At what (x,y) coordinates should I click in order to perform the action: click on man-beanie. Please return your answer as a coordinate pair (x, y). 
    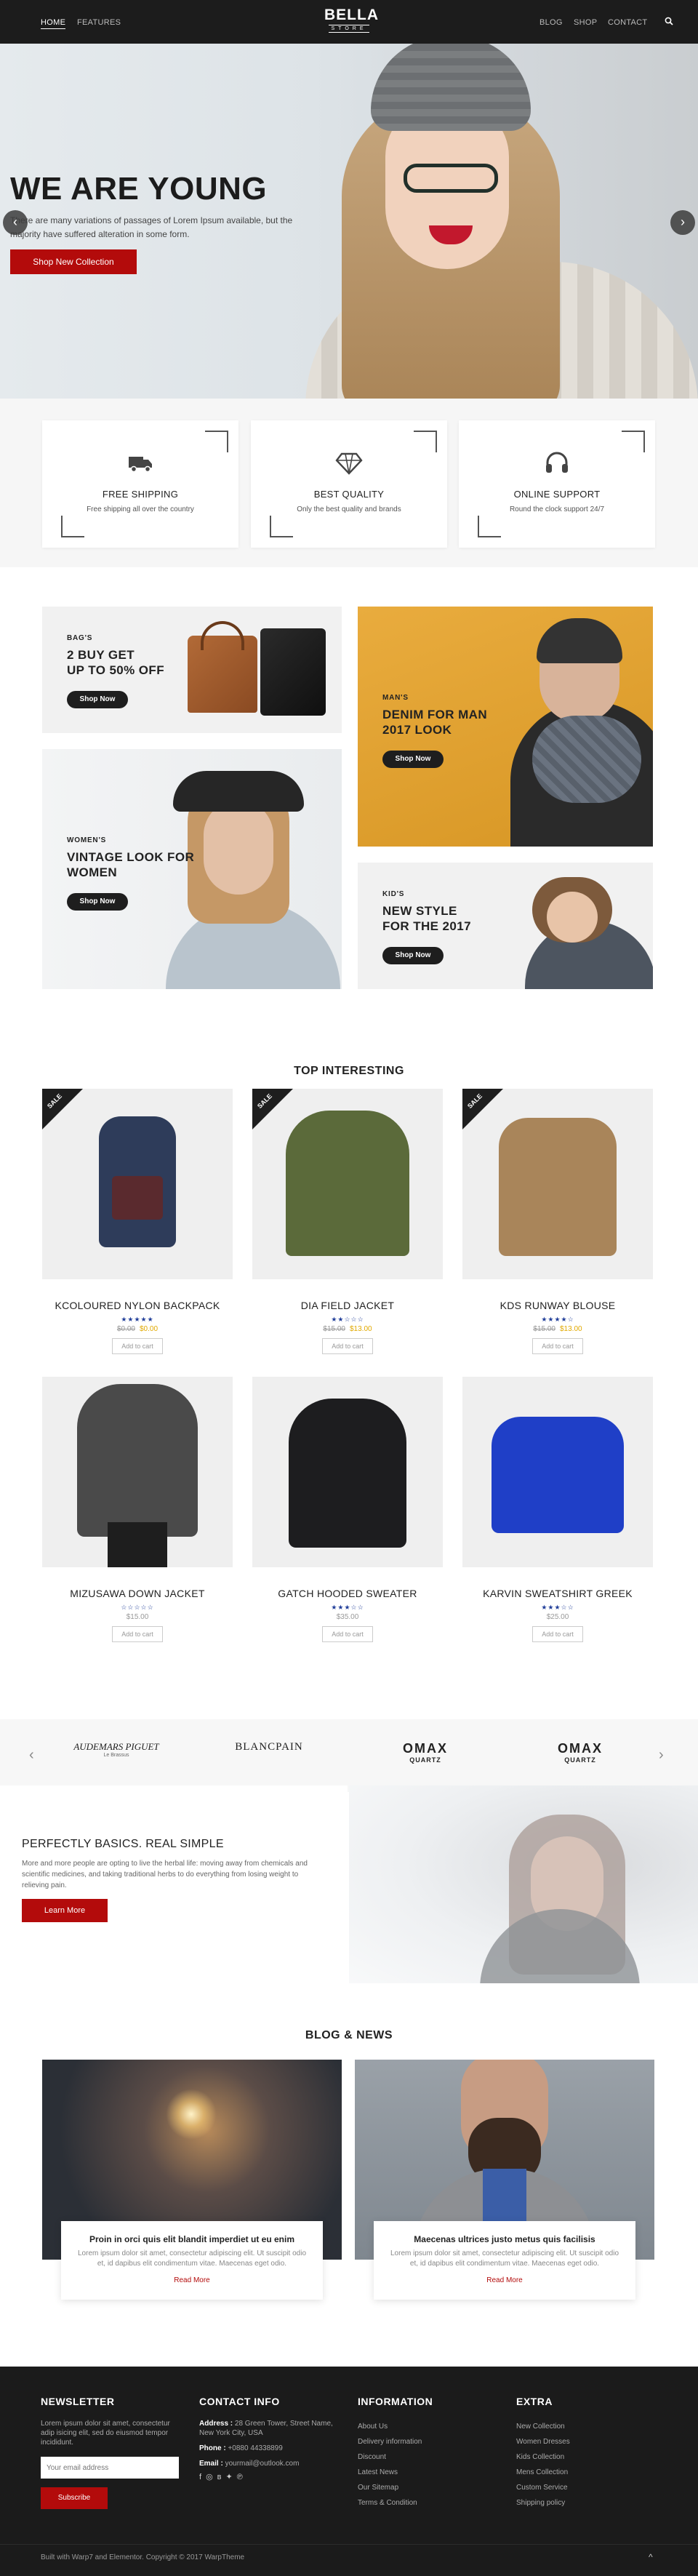
    Looking at the image, I should click on (579, 640).